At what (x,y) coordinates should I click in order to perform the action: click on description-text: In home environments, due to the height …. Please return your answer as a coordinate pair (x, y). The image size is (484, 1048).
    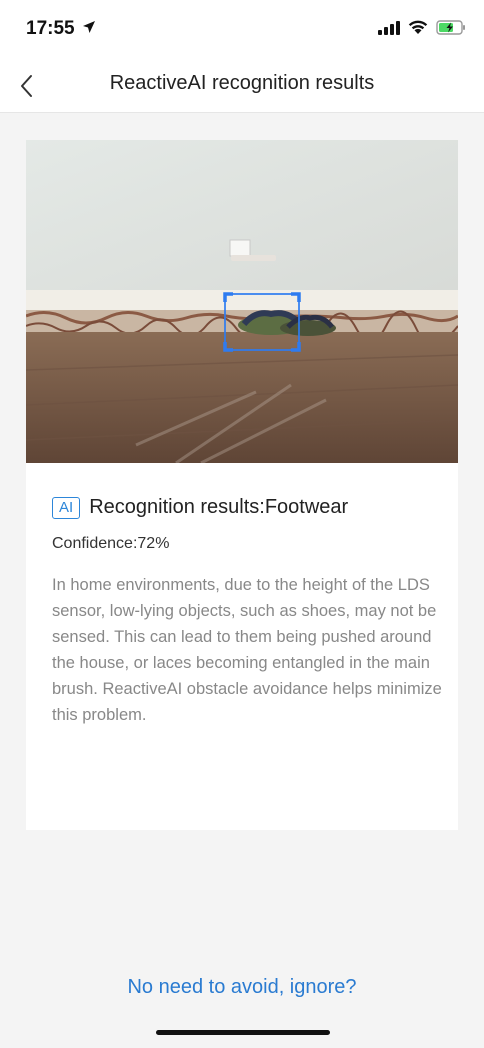
    Looking at the image, I should click on (247, 650).